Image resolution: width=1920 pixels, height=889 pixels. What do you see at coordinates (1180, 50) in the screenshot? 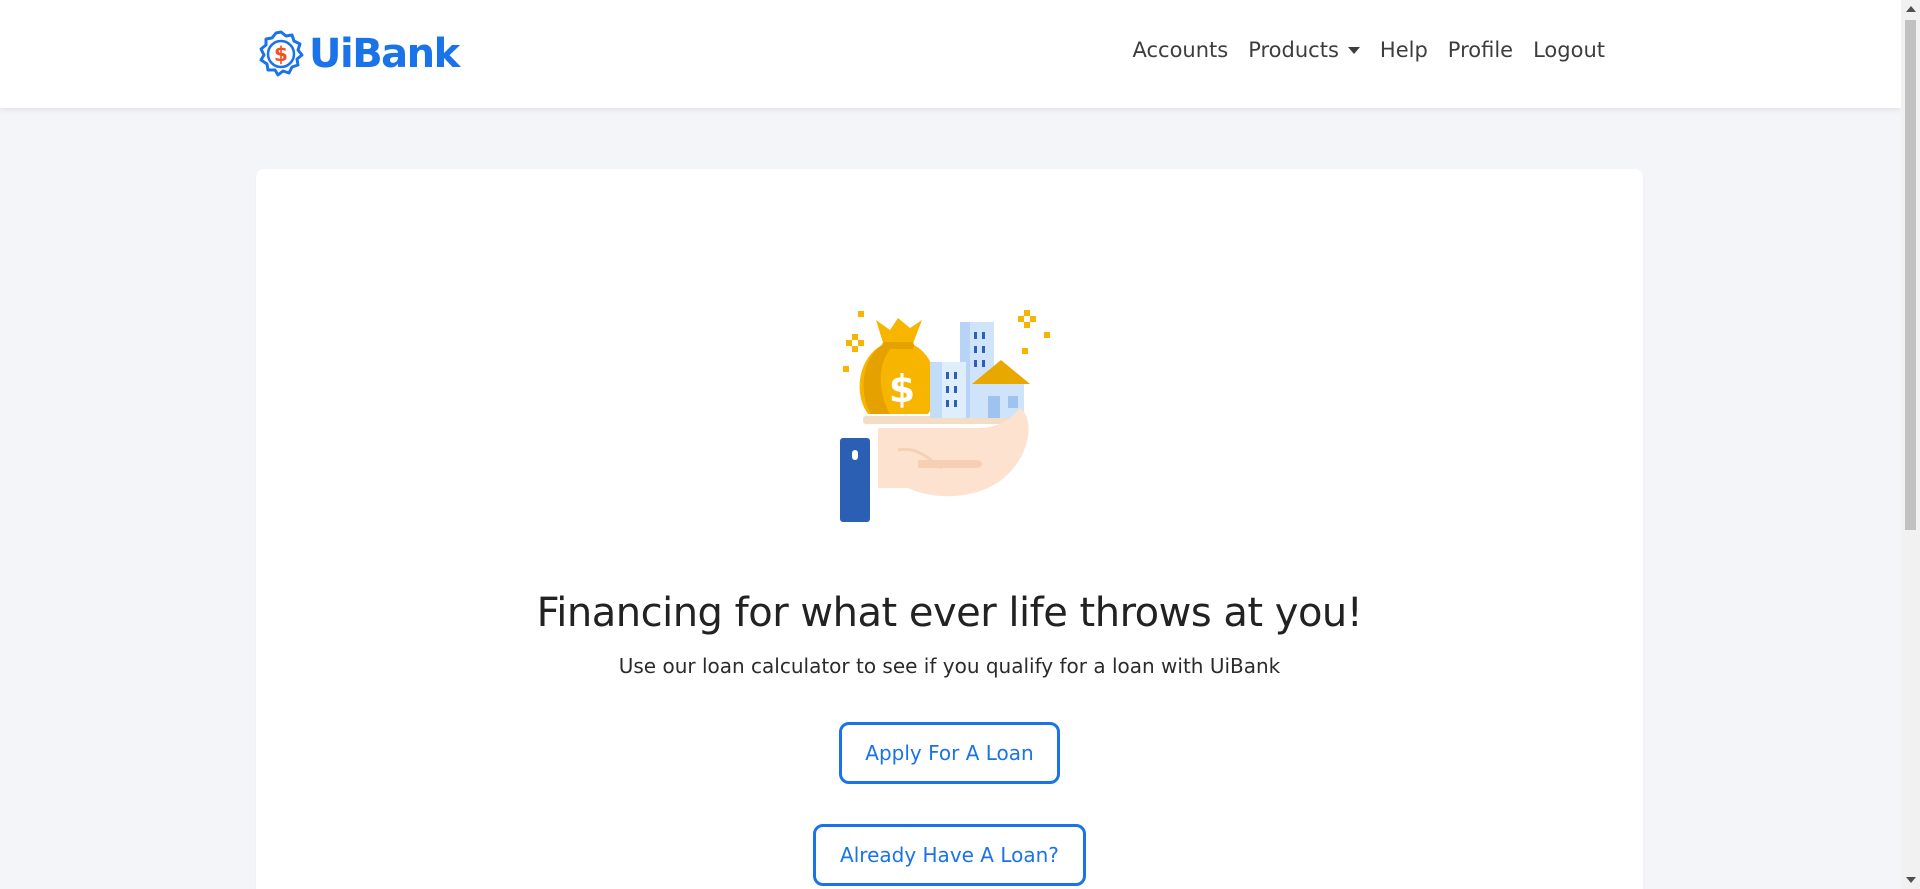
I see `nav-item-accounts: Accounts` at bounding box center [1180, 50].